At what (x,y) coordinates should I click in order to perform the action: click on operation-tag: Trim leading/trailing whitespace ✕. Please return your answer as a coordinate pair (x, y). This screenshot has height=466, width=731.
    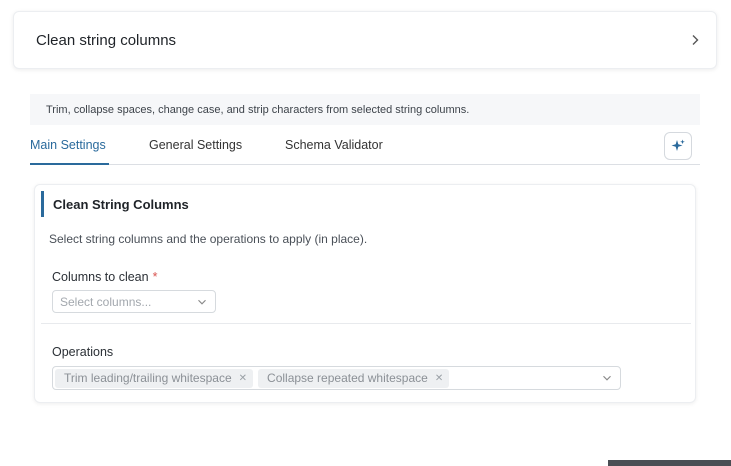
    Looking at the image, I should click on (154, 378).